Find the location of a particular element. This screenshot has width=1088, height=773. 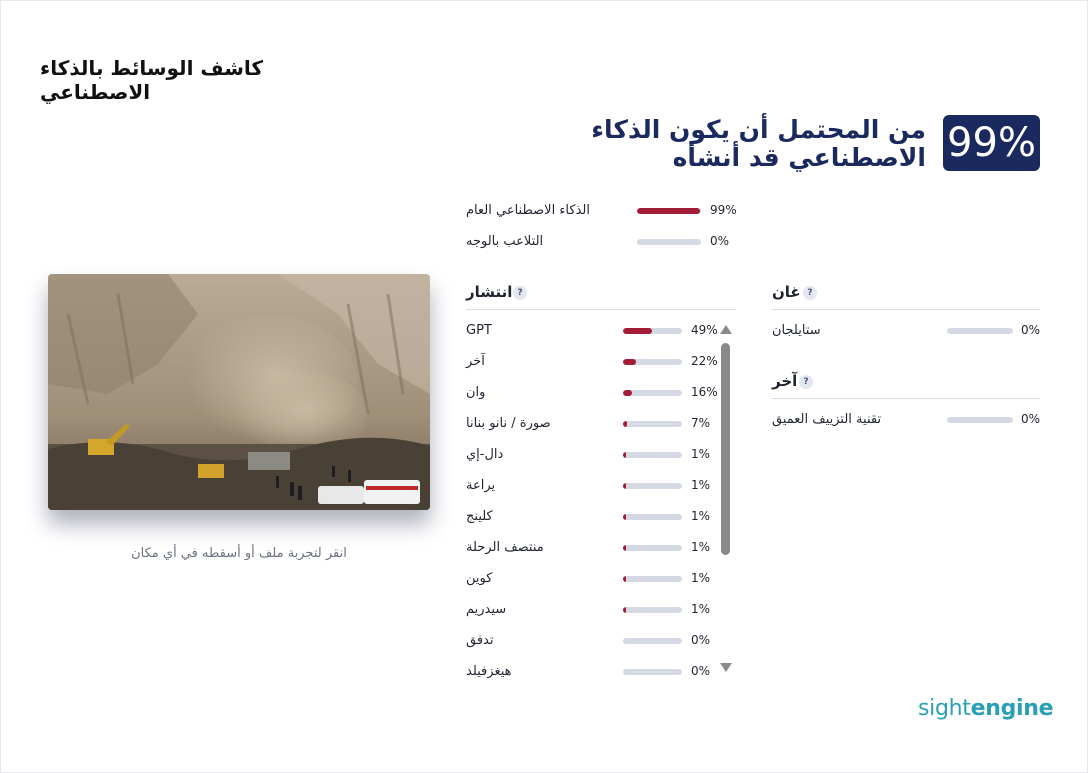

diffusion-row-value: 16% is located at coordinates (704, 392).